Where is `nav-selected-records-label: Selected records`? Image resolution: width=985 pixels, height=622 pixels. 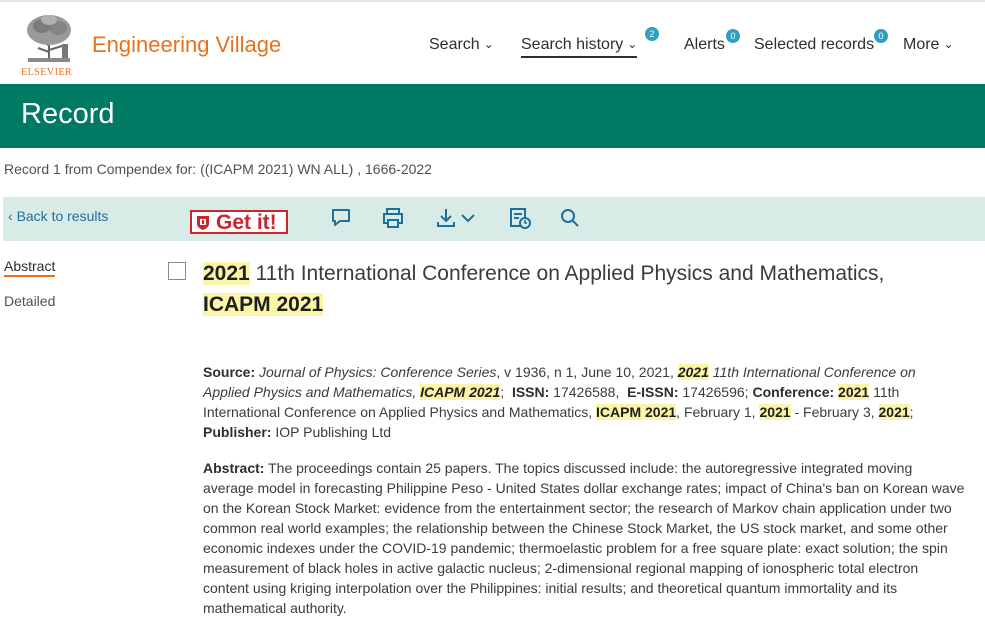
nav-selected-records-label: Selected records is located at coordinates (814, 44).